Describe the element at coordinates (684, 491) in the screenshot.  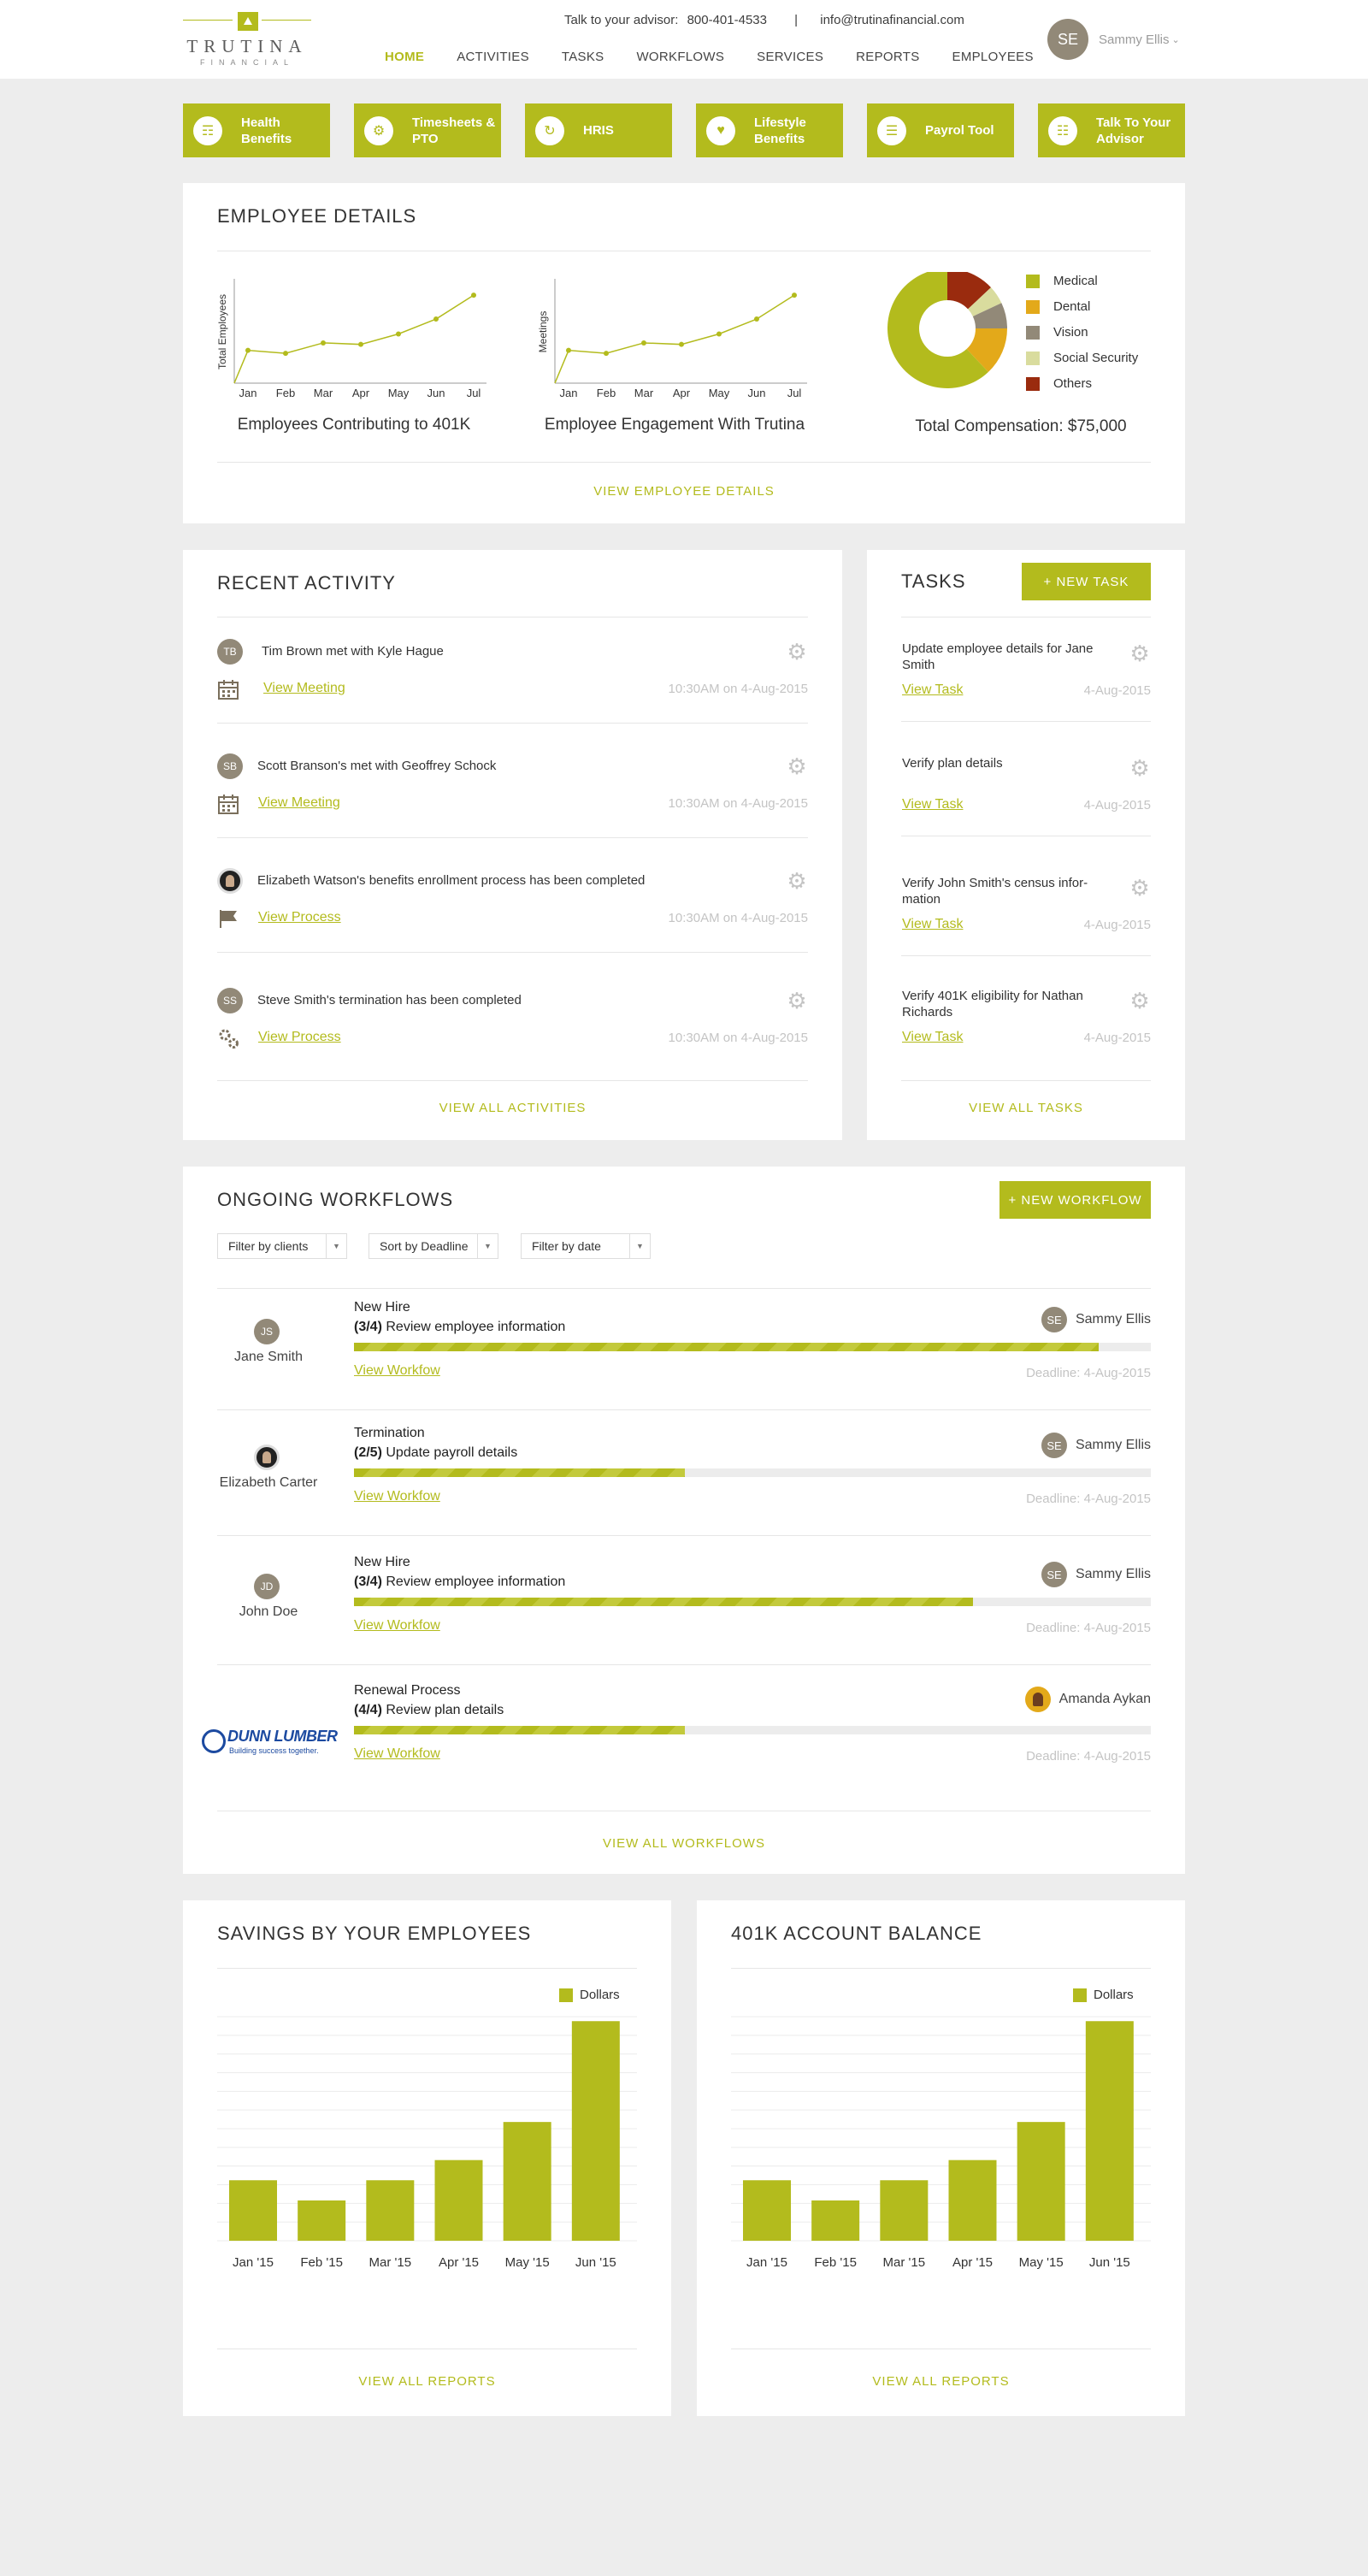
I see `view-employee-details-link: VIEW EMPLOYEE DETAILS` at that location.